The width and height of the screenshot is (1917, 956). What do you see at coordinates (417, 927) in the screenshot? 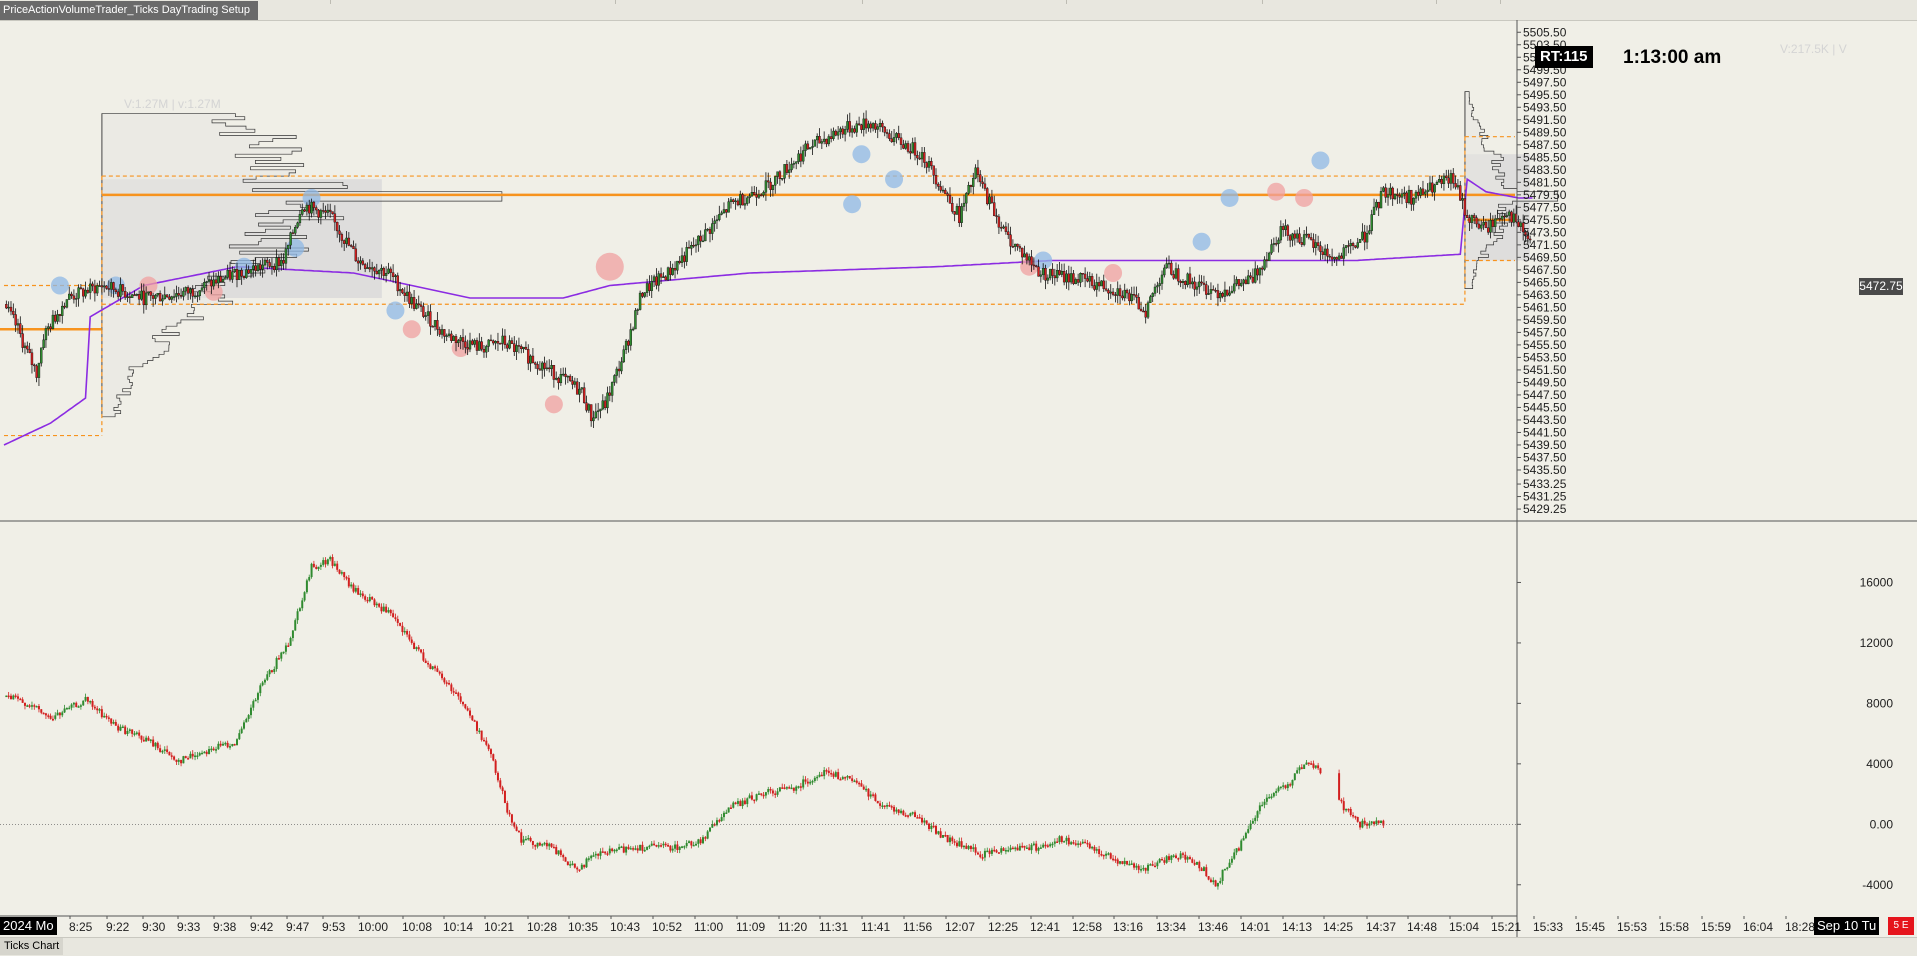
I see `time-tick-label: 10:08` at bounding box center [417, 927].